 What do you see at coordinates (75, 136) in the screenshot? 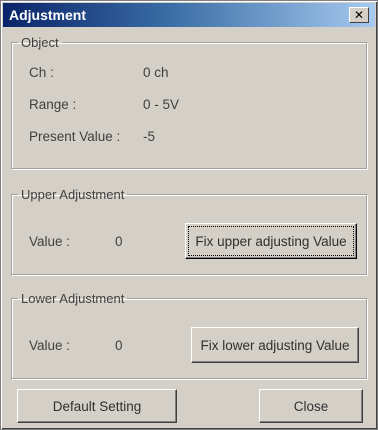
I see `present-value-label: Present Value :` at bounding box center [75, 136].